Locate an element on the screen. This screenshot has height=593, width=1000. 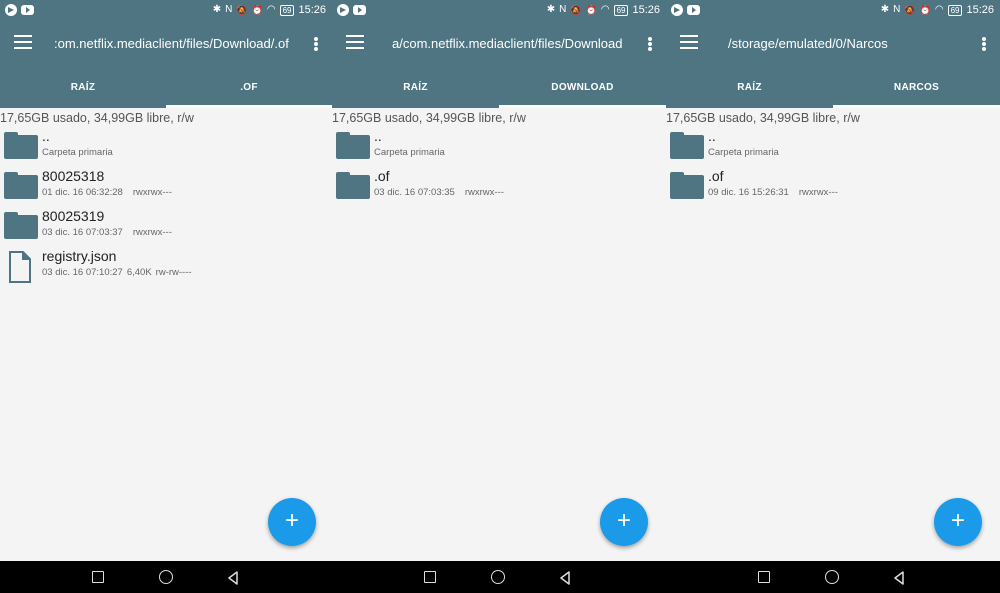
navigation-bar is located at coordinates (833, 577).